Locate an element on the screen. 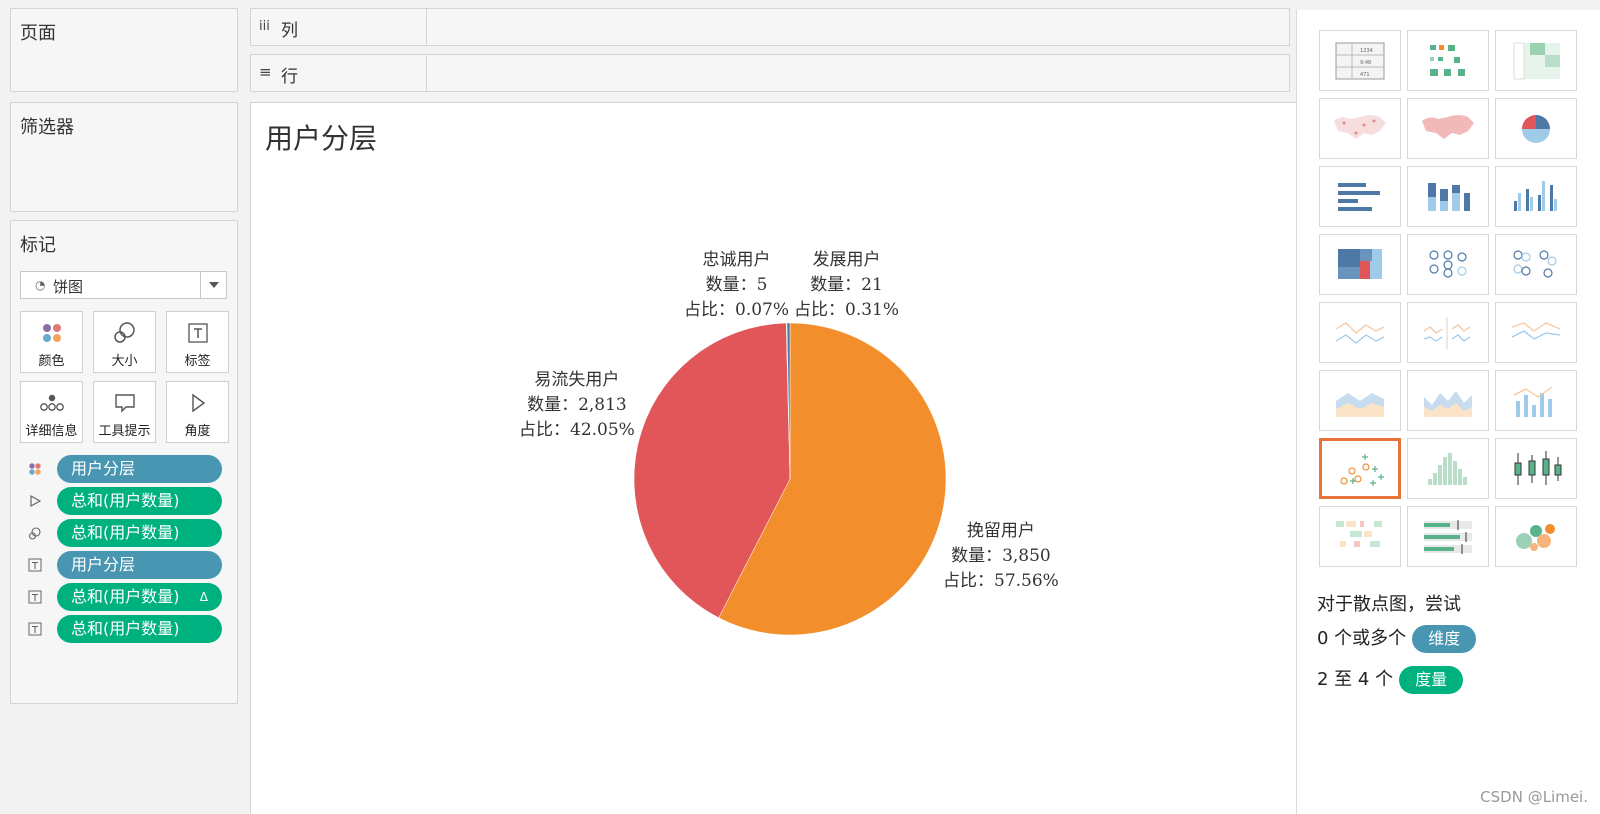 The height and width of the screenshot is (814, 1600). packed-bubbles-thumb is located at coordinates (1536, 536).